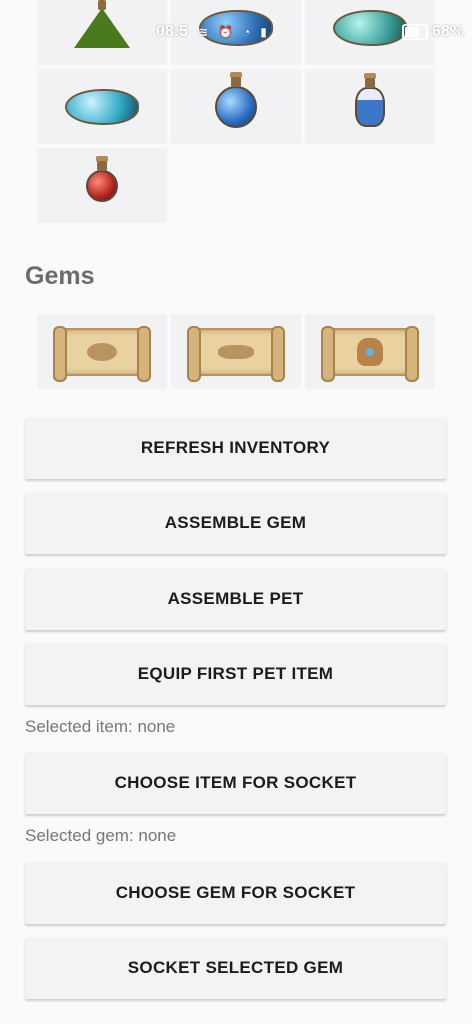 This screenshot has height=1024, width=472. Describe the element at coordinates (414, 32) in the screenshot. I see `battery-icon` at that location.